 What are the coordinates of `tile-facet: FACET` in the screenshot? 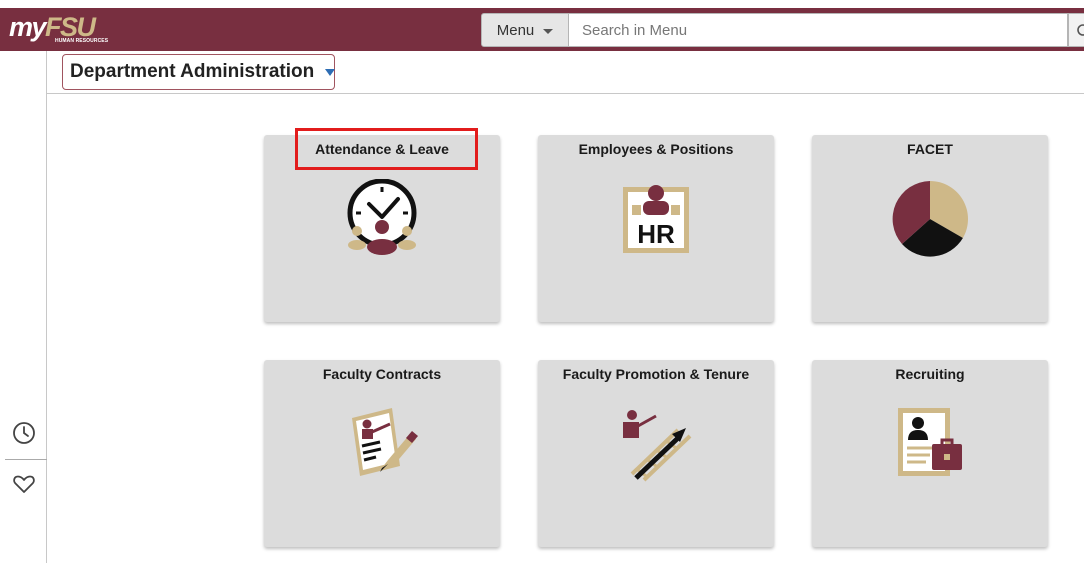 It's located at (930, 228).